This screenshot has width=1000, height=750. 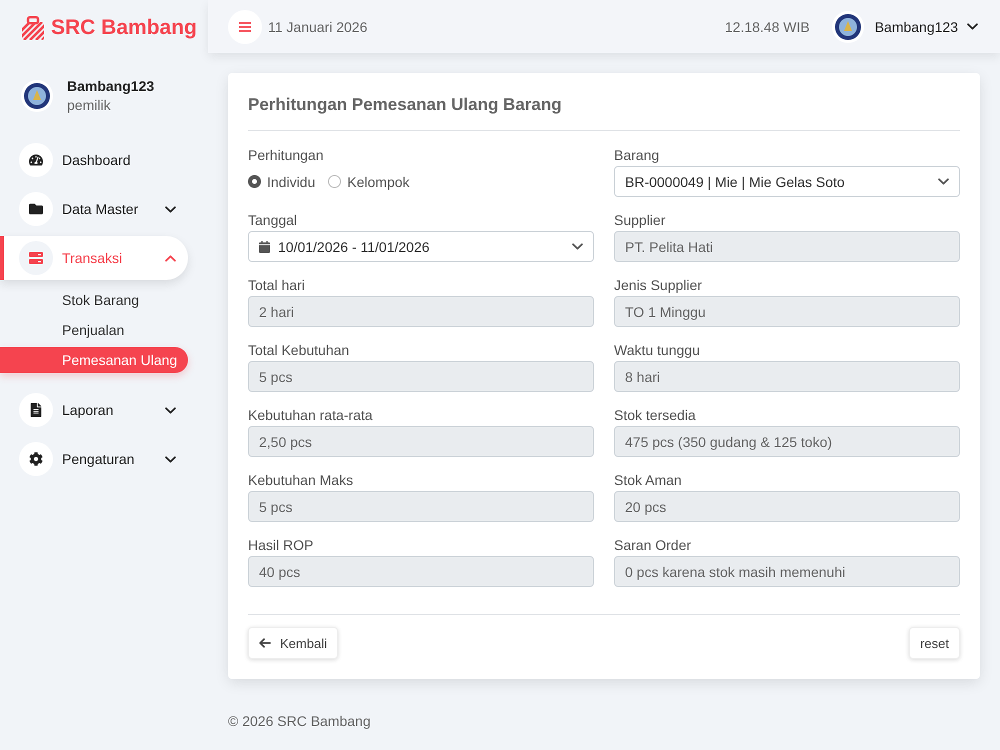 What do you see at coordinates (637, 155) in the screenshot?
I see `field-label: Barang` at bounding box center [637, 155].